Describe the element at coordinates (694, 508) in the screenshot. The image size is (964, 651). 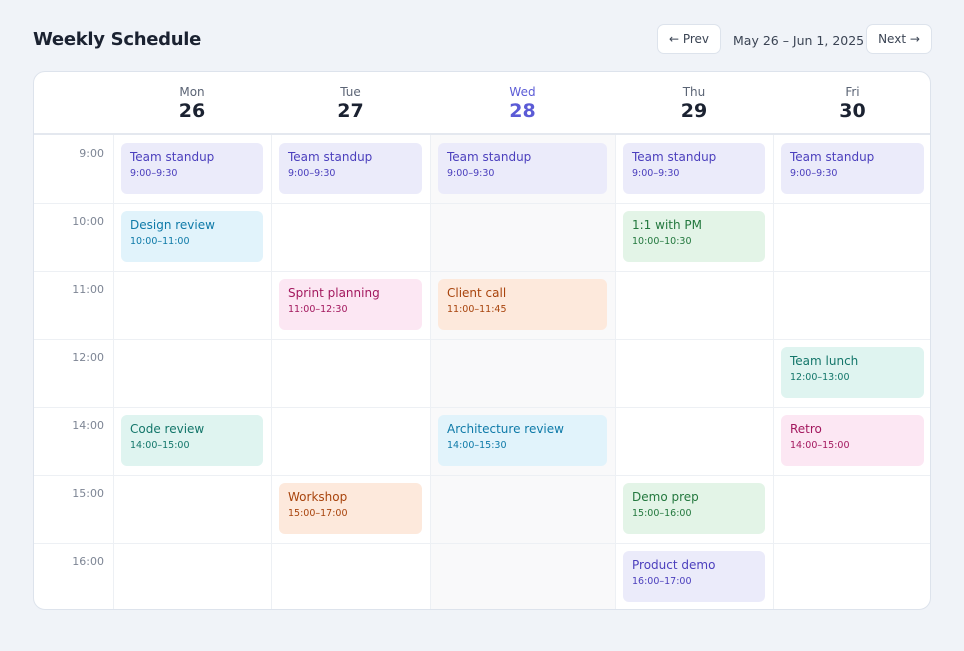
I see `event-demo-prep: Demo prep 15:00–16:00` at that location.